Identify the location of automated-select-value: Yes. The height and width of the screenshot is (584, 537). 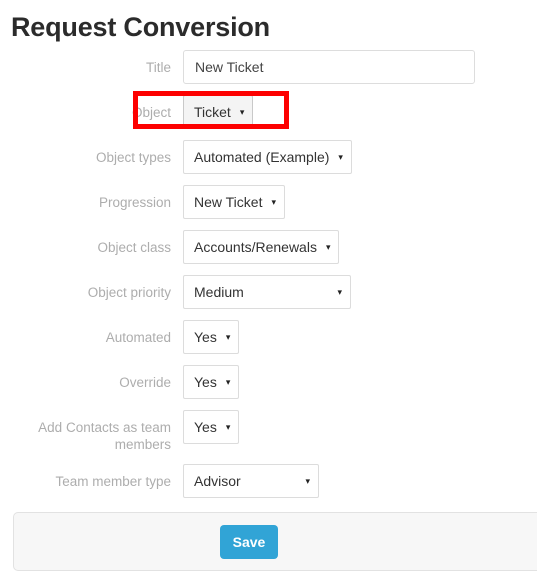
(205, 337).